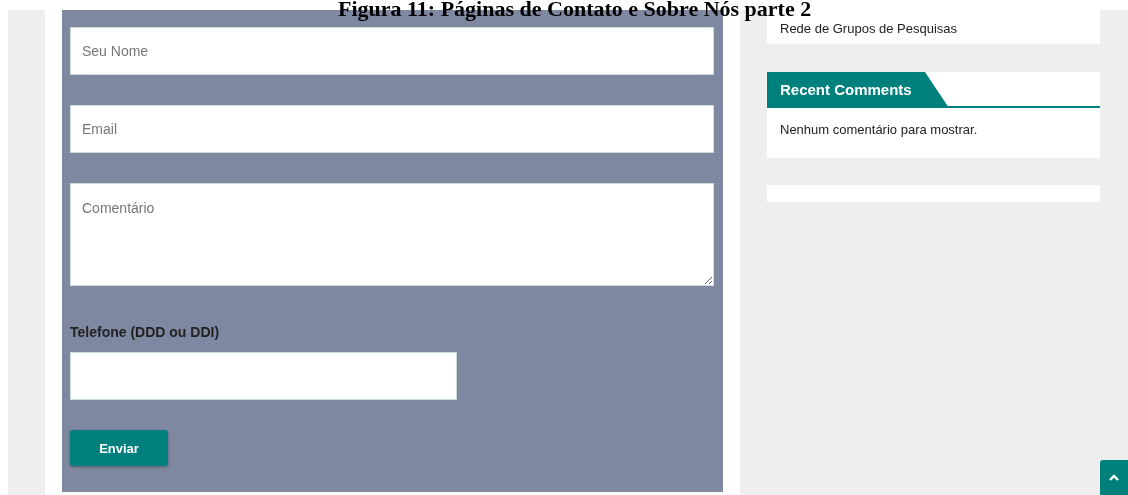 This screenshot has width=1128, height=495. Describe the element at coordinates (392, 234) in the screenshot. I see `comment-field: Comentário` at that location.